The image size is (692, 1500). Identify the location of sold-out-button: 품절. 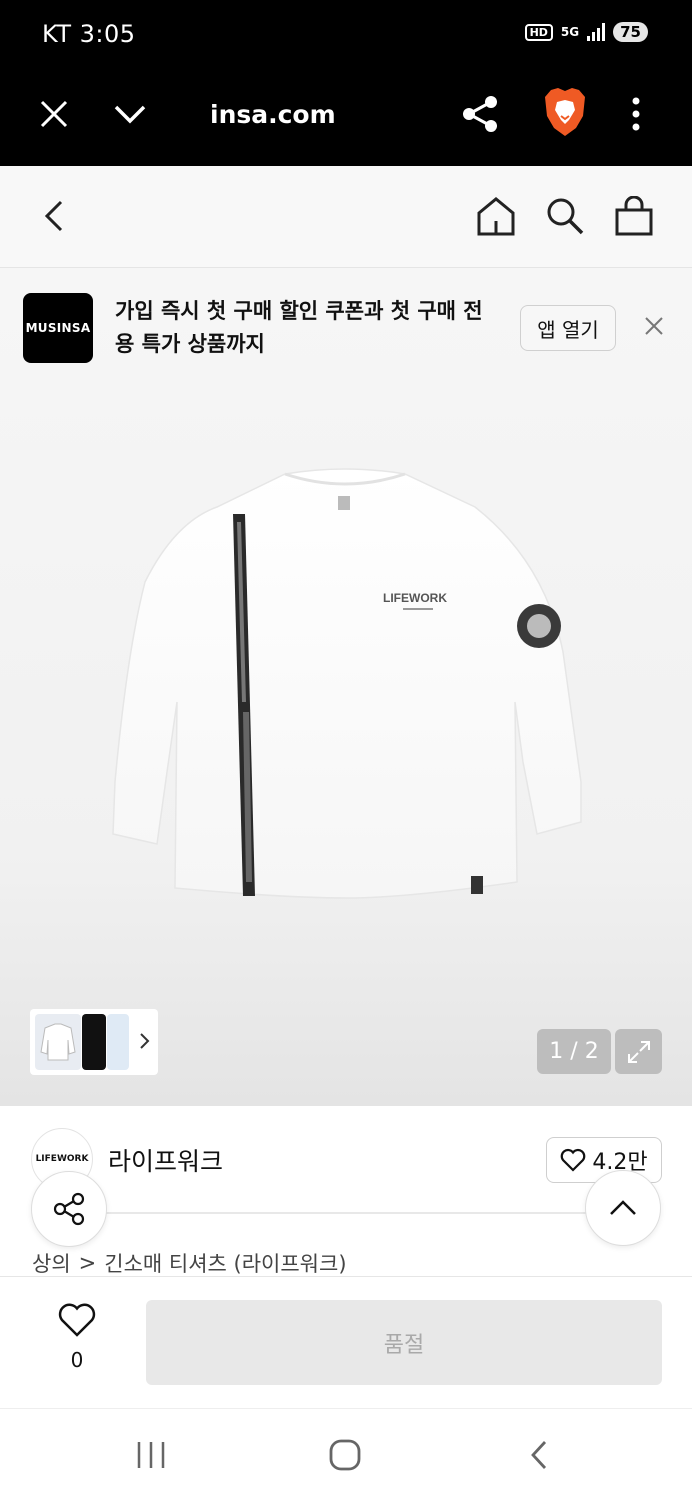
(404, 1342).